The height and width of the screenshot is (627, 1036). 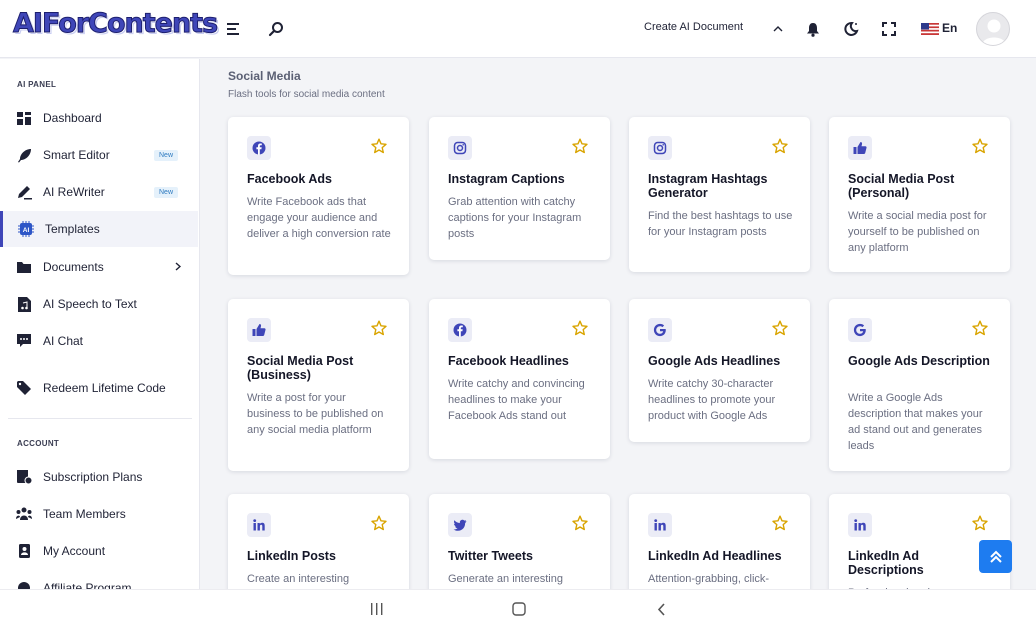 I want to click on recent-apps-icon, so click(x=376, y=609).